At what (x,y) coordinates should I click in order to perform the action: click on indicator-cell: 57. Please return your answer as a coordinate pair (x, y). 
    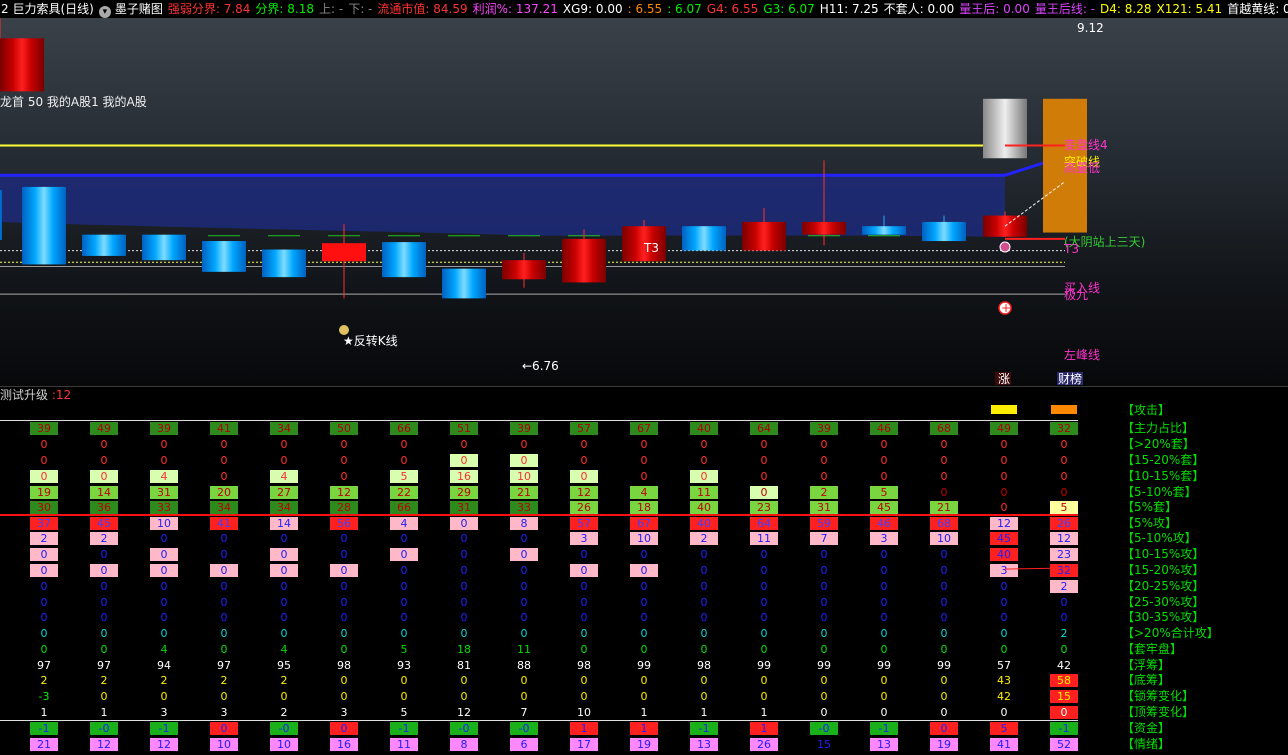
    Looking at the image, I should click on (584, 523).